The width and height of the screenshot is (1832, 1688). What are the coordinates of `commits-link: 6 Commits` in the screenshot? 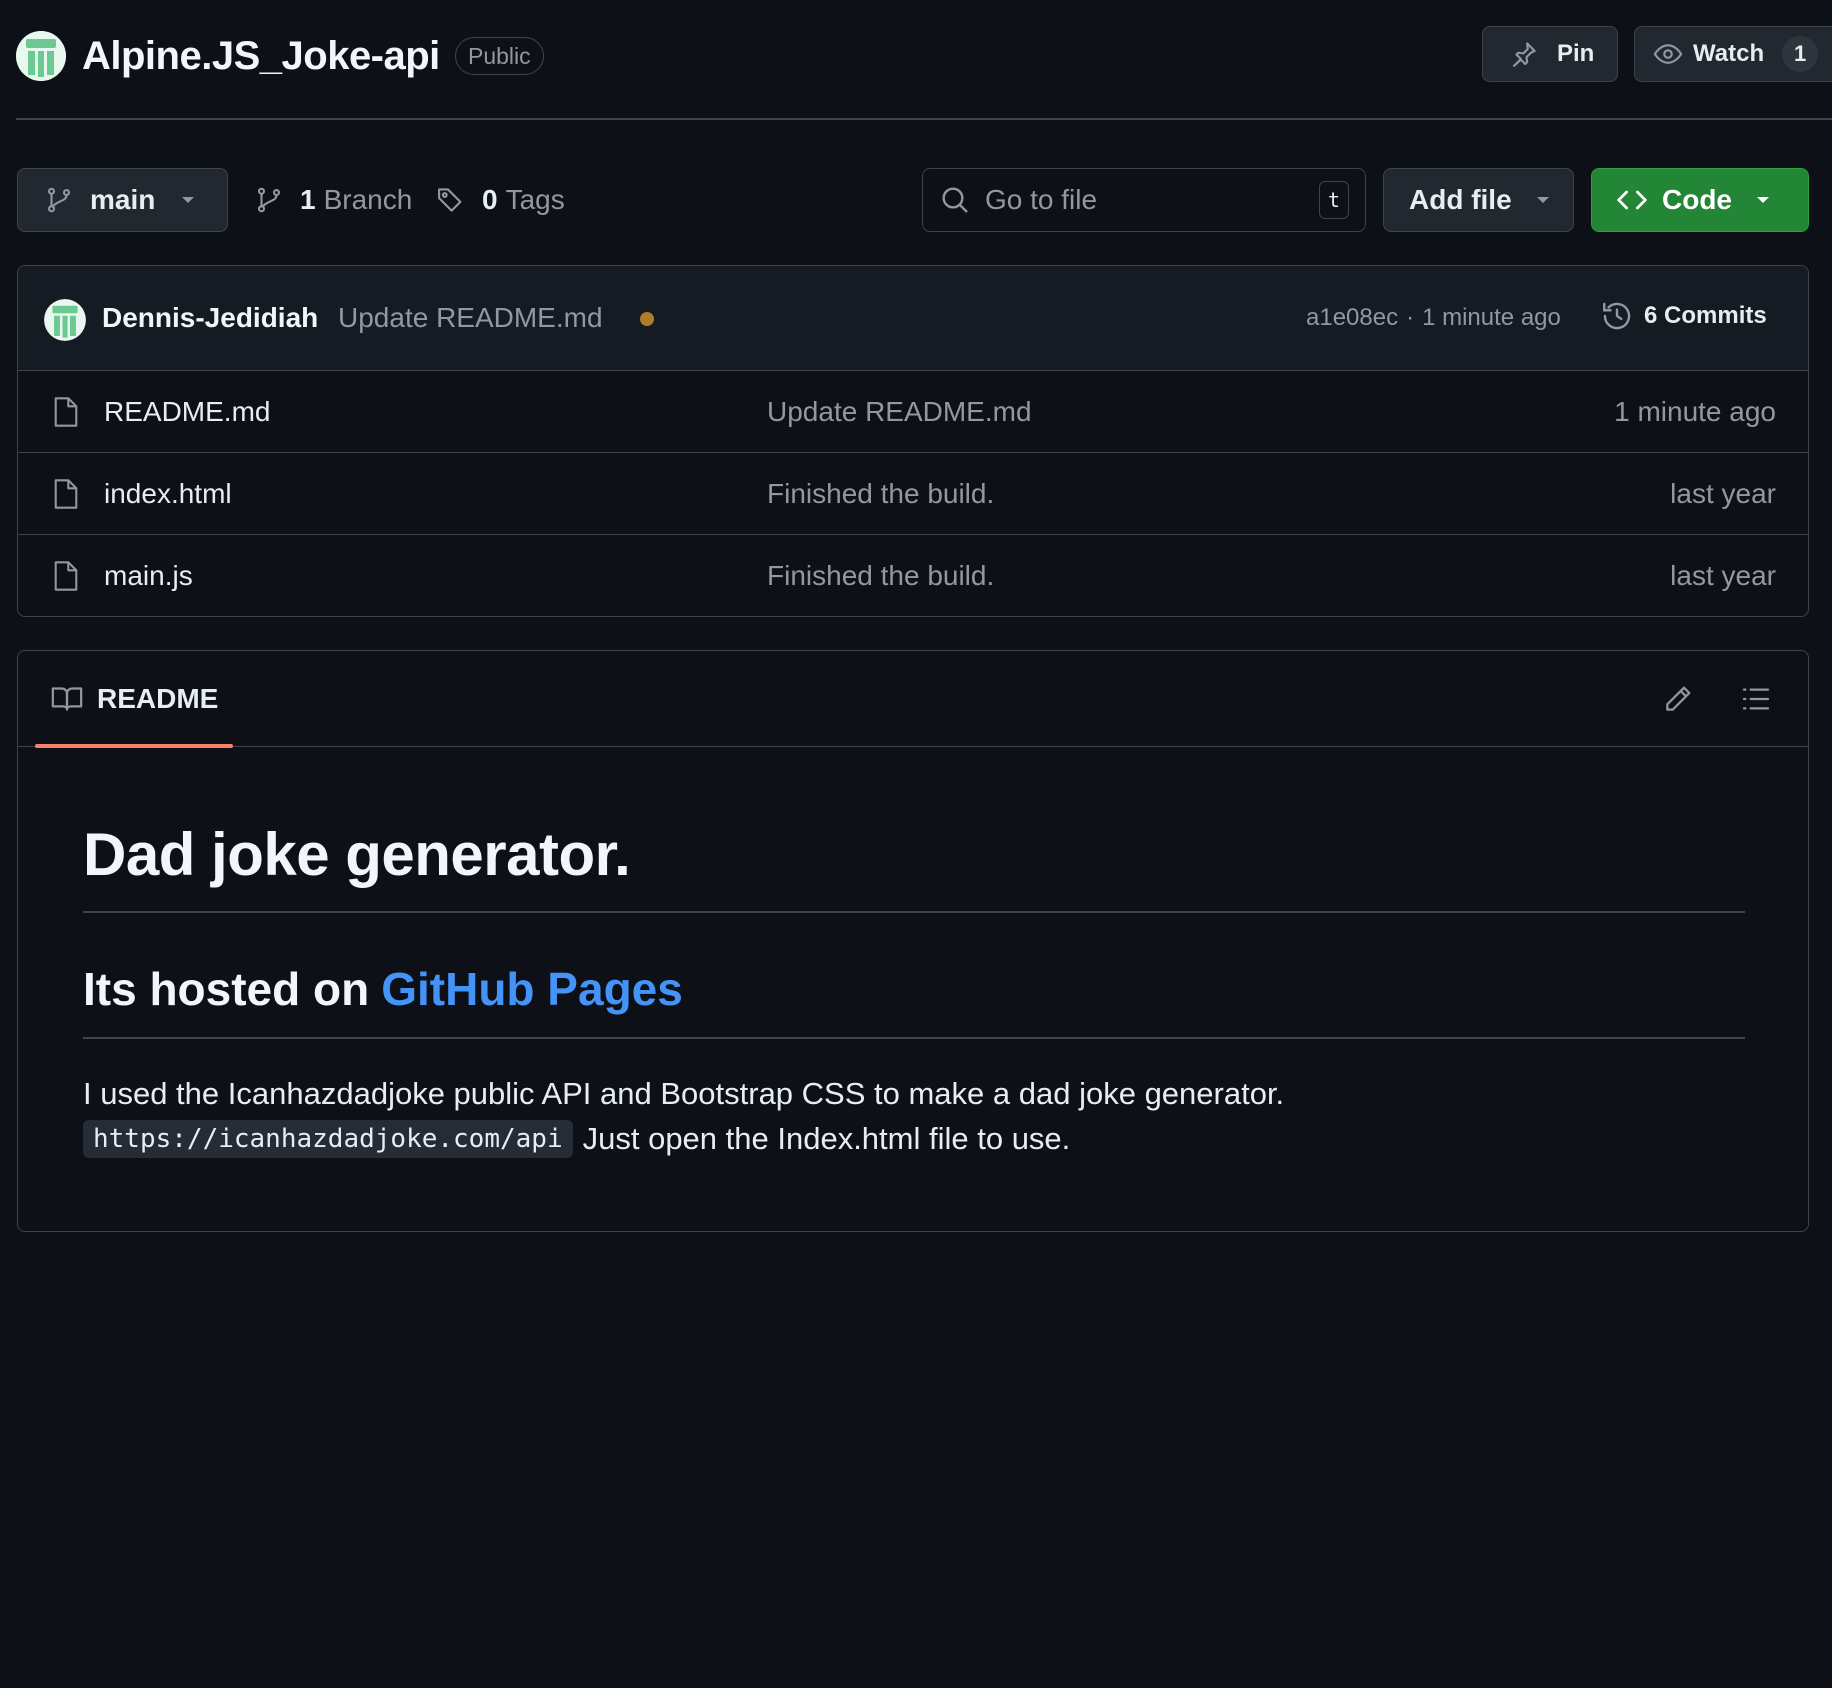 It's located at (1683, 316).